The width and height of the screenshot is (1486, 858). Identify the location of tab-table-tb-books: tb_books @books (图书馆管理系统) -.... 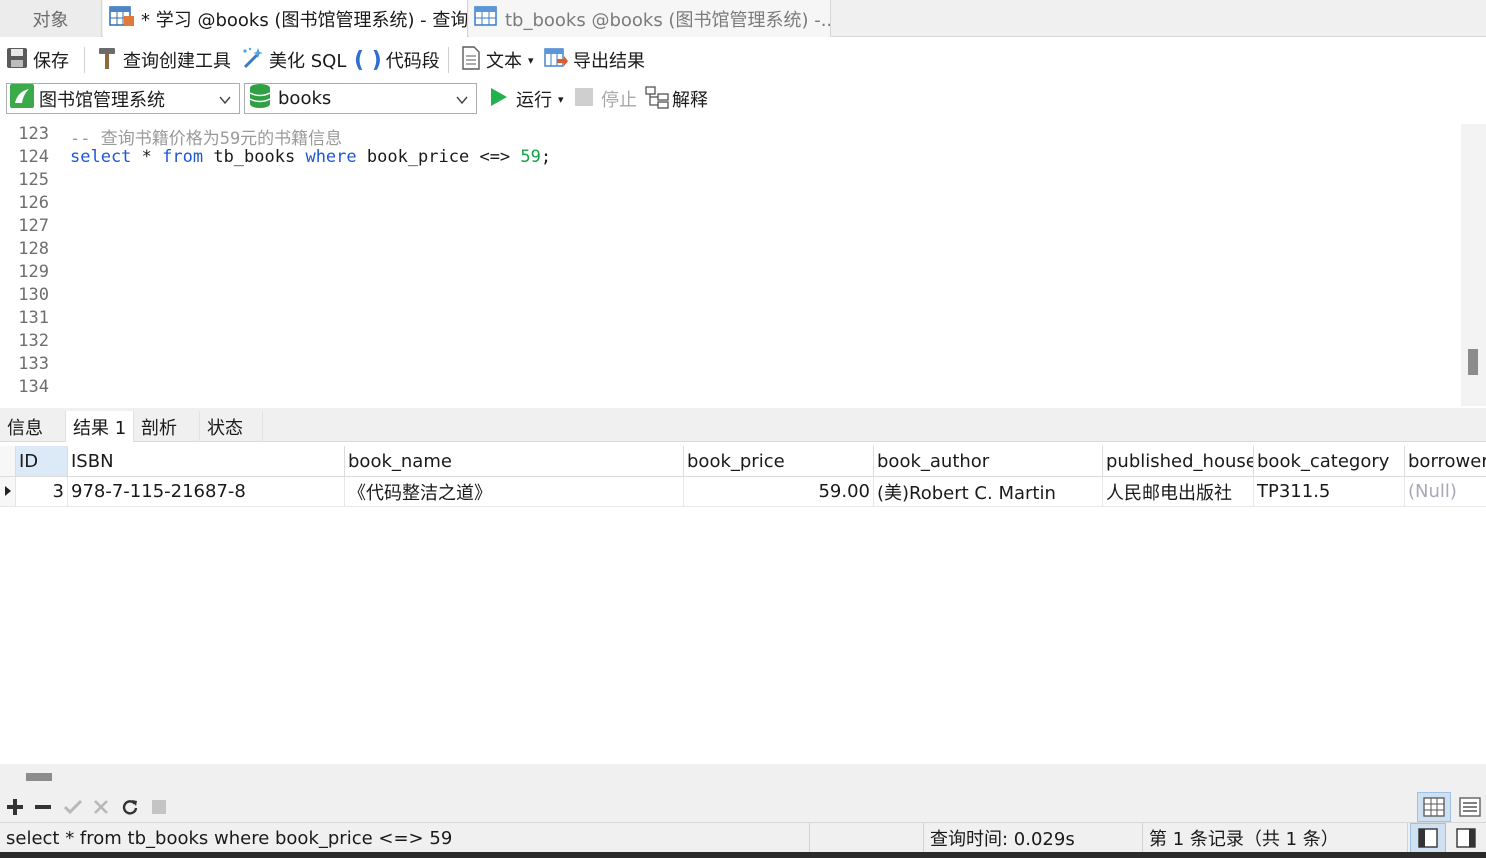
(650, 18).